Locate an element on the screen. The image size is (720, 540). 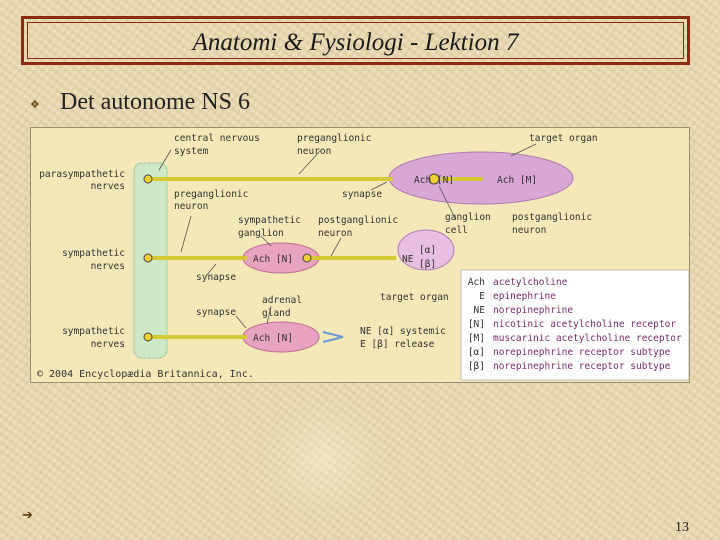
label-postganglionic-neuron: neuron is located at coordinates (335, 233).